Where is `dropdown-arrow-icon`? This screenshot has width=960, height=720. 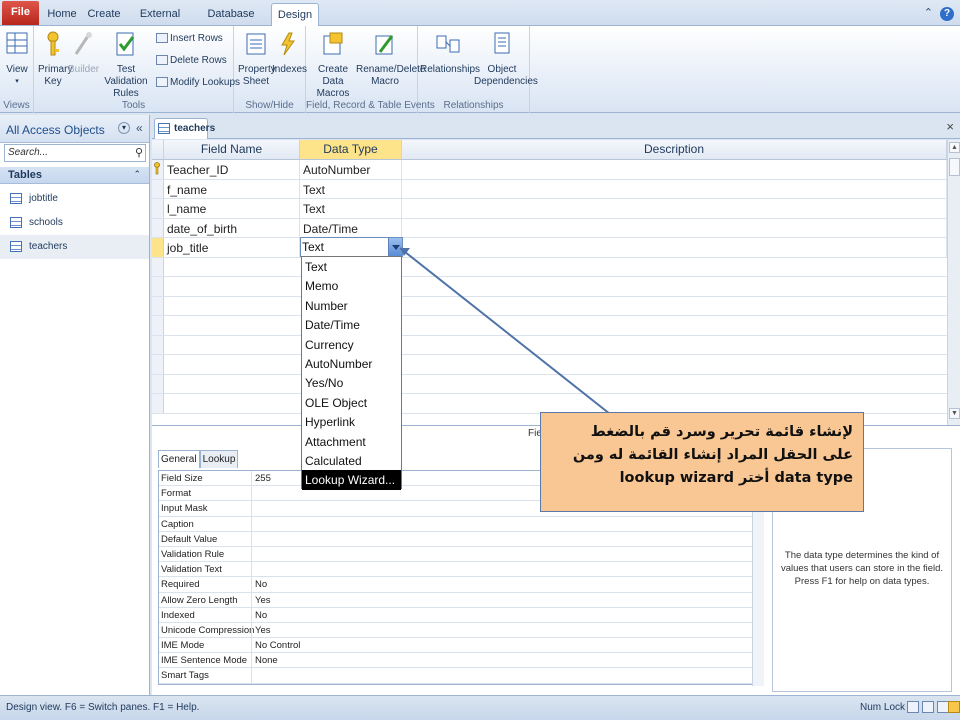
dropdown-arrow-icon is located at coordinates (395, 247).